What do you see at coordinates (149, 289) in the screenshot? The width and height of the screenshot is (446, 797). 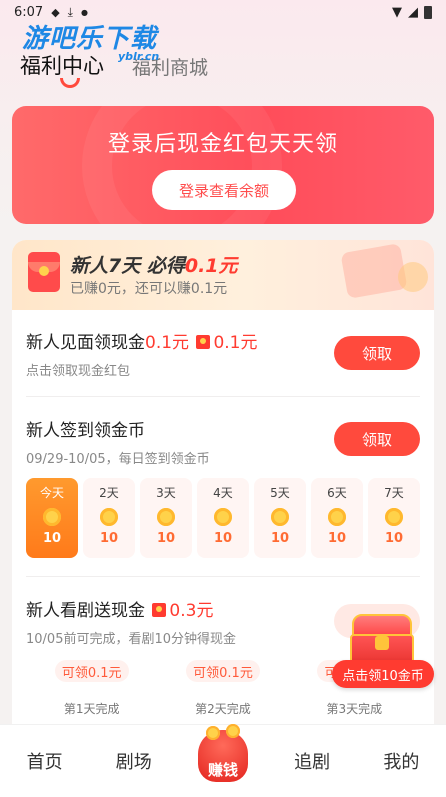 I see `banner-subtitle: 已赚0元，还可以赚0.1元` at bounding box center [149, 289].